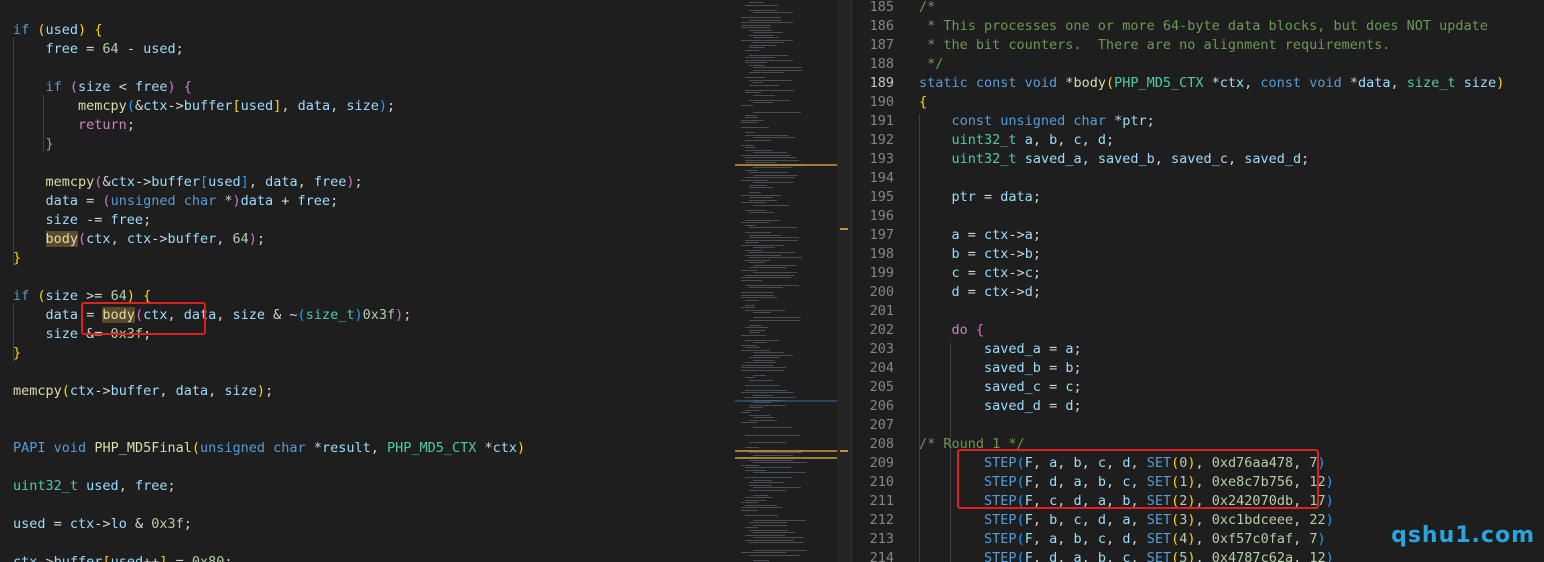  What do you see at coordinates (367, 391) in the screenshot?
I see `code-line: memcpy(ctx->buffer, data, size);` at bounding box center [367, 391].